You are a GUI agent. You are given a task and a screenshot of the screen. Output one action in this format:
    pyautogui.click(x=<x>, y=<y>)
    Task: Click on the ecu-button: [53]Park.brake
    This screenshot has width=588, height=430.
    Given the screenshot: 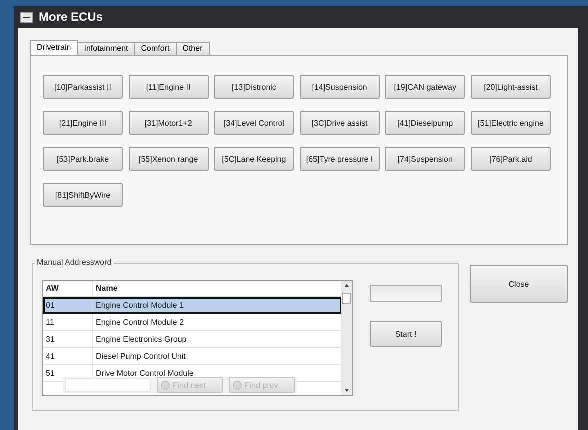 What is the action you would take?
    pyautogui.click(x=83, y=159)
    